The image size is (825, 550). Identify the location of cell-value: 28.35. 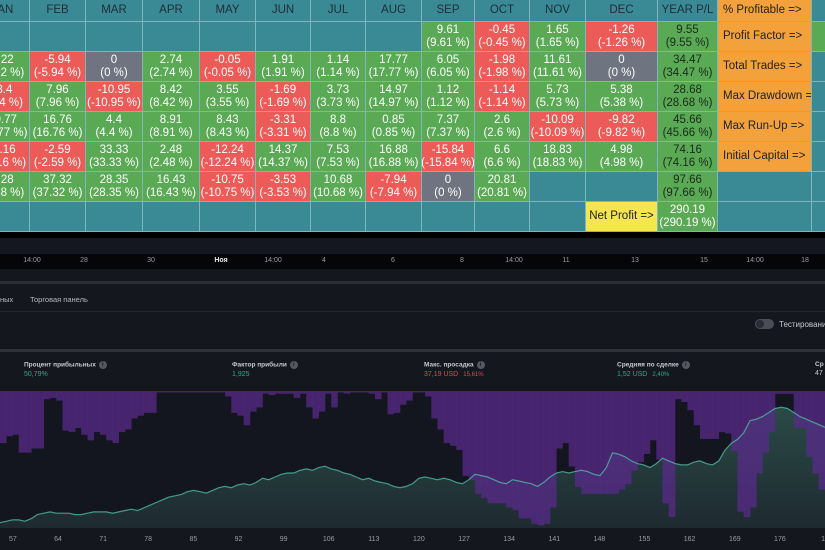
(114, 179).